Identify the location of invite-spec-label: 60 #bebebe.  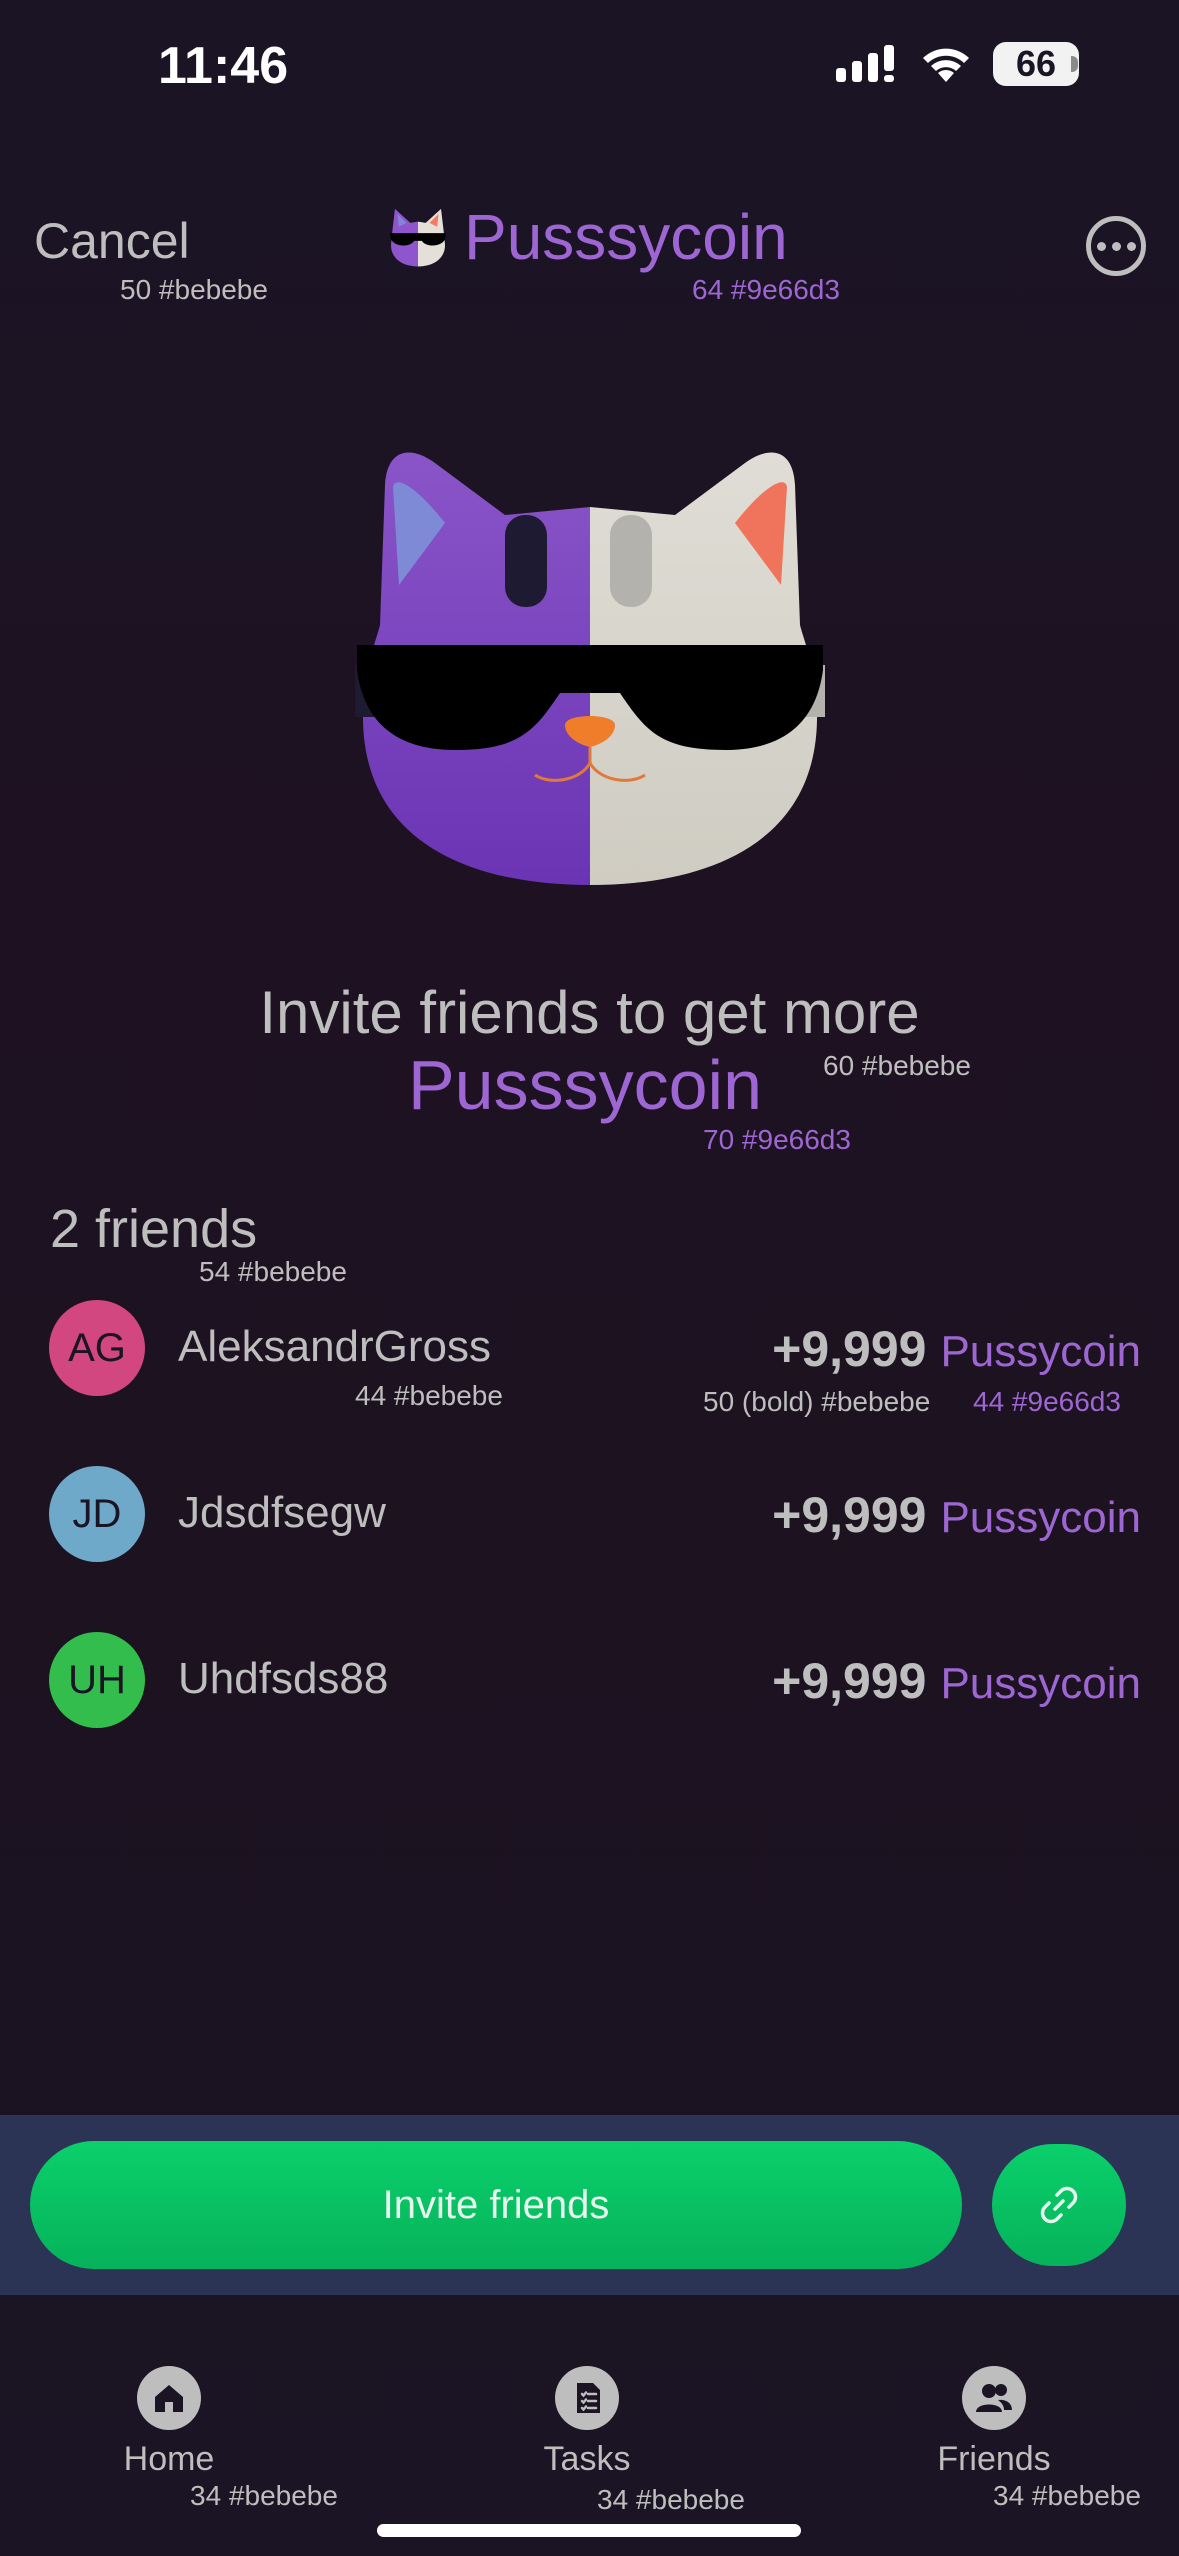
(897, 1065).